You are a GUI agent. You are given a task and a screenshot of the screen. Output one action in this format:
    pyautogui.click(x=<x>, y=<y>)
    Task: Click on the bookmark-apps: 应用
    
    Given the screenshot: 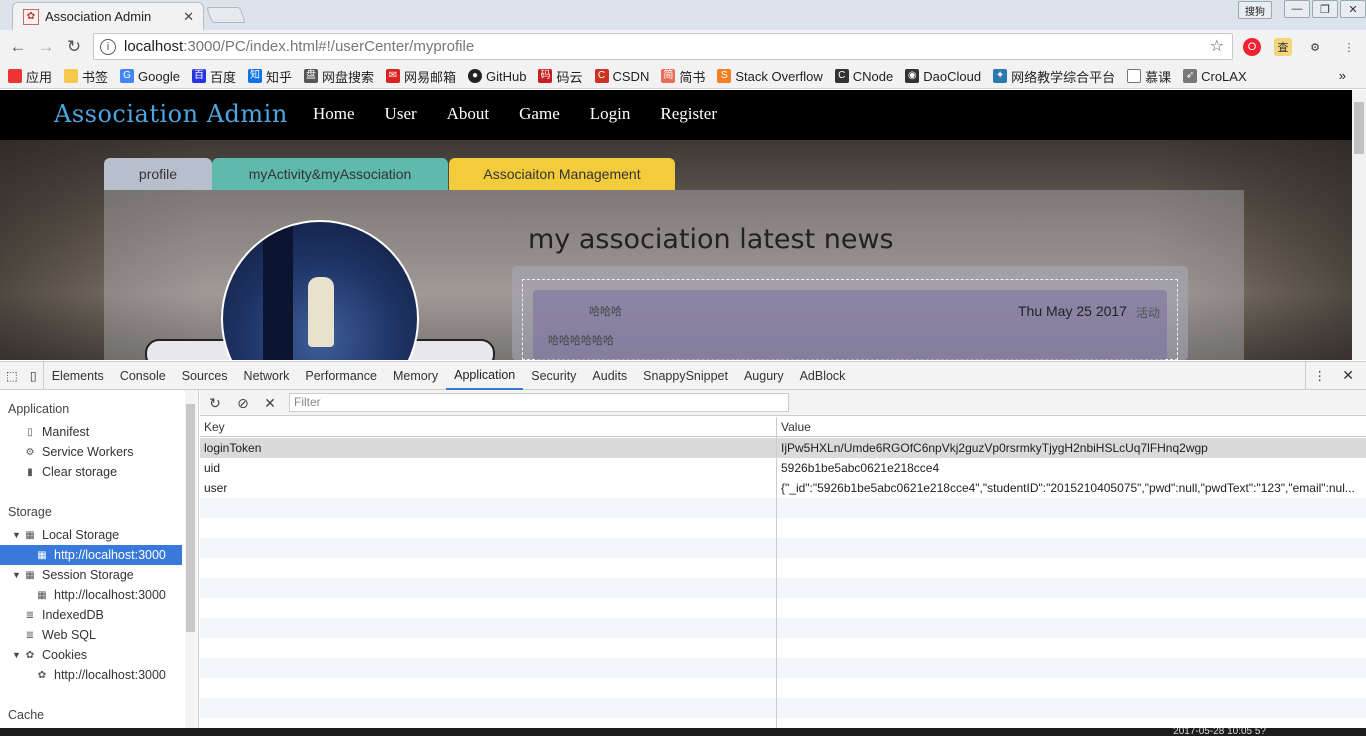 What is the action you would take?
    pyautogui.click(x=30, y=76)
    